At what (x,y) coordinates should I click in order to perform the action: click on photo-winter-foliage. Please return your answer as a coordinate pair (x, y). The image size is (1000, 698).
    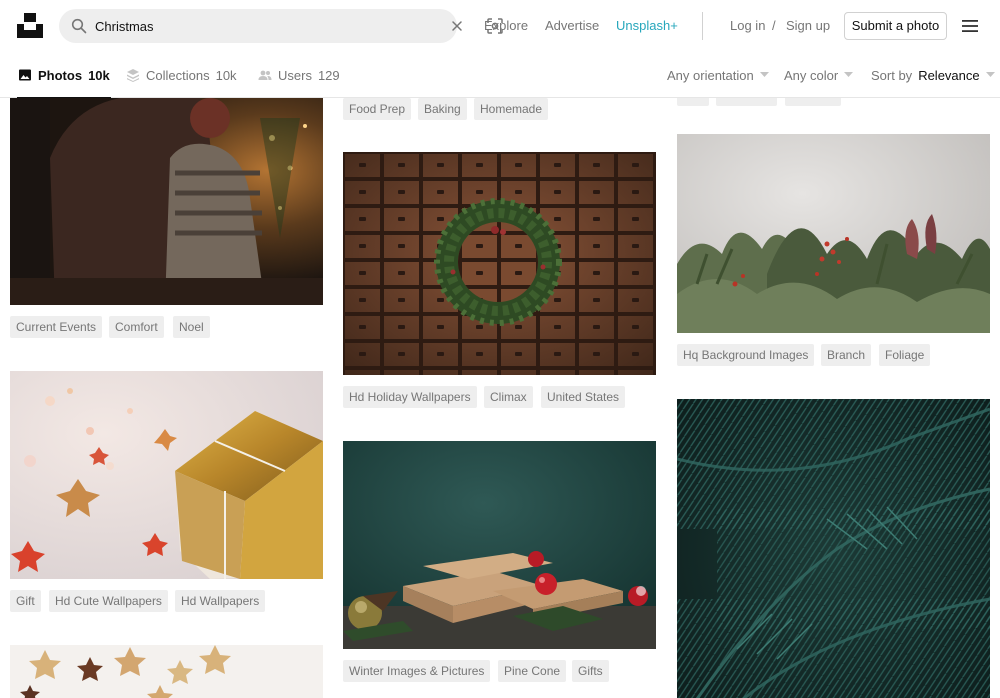
    Looking at the image, I should click on (833, 233).